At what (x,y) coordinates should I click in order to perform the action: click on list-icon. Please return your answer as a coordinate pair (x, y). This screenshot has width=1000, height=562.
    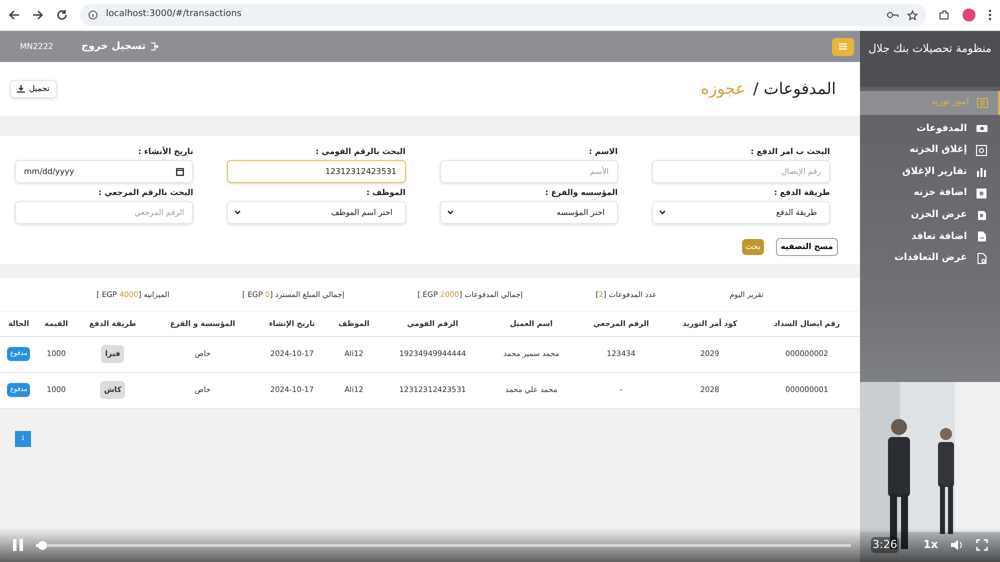
    Looking at the image, I should click on (982, 103).